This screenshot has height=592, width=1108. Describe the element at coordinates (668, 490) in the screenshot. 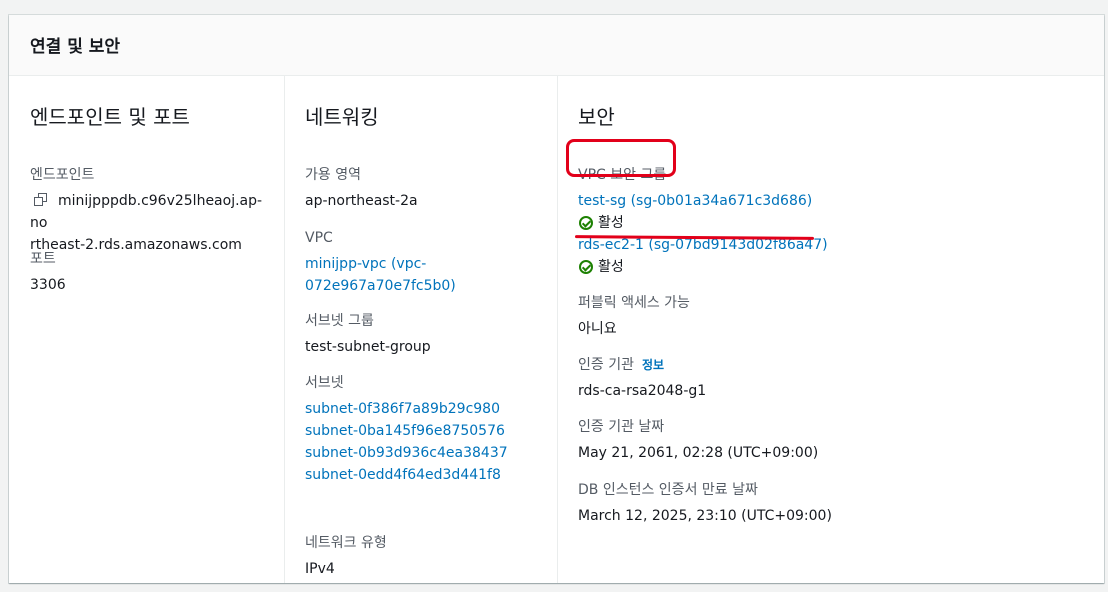

I see `cert-expiry-label: DB 인스턴스 인증서 만료 날짜` at that location.